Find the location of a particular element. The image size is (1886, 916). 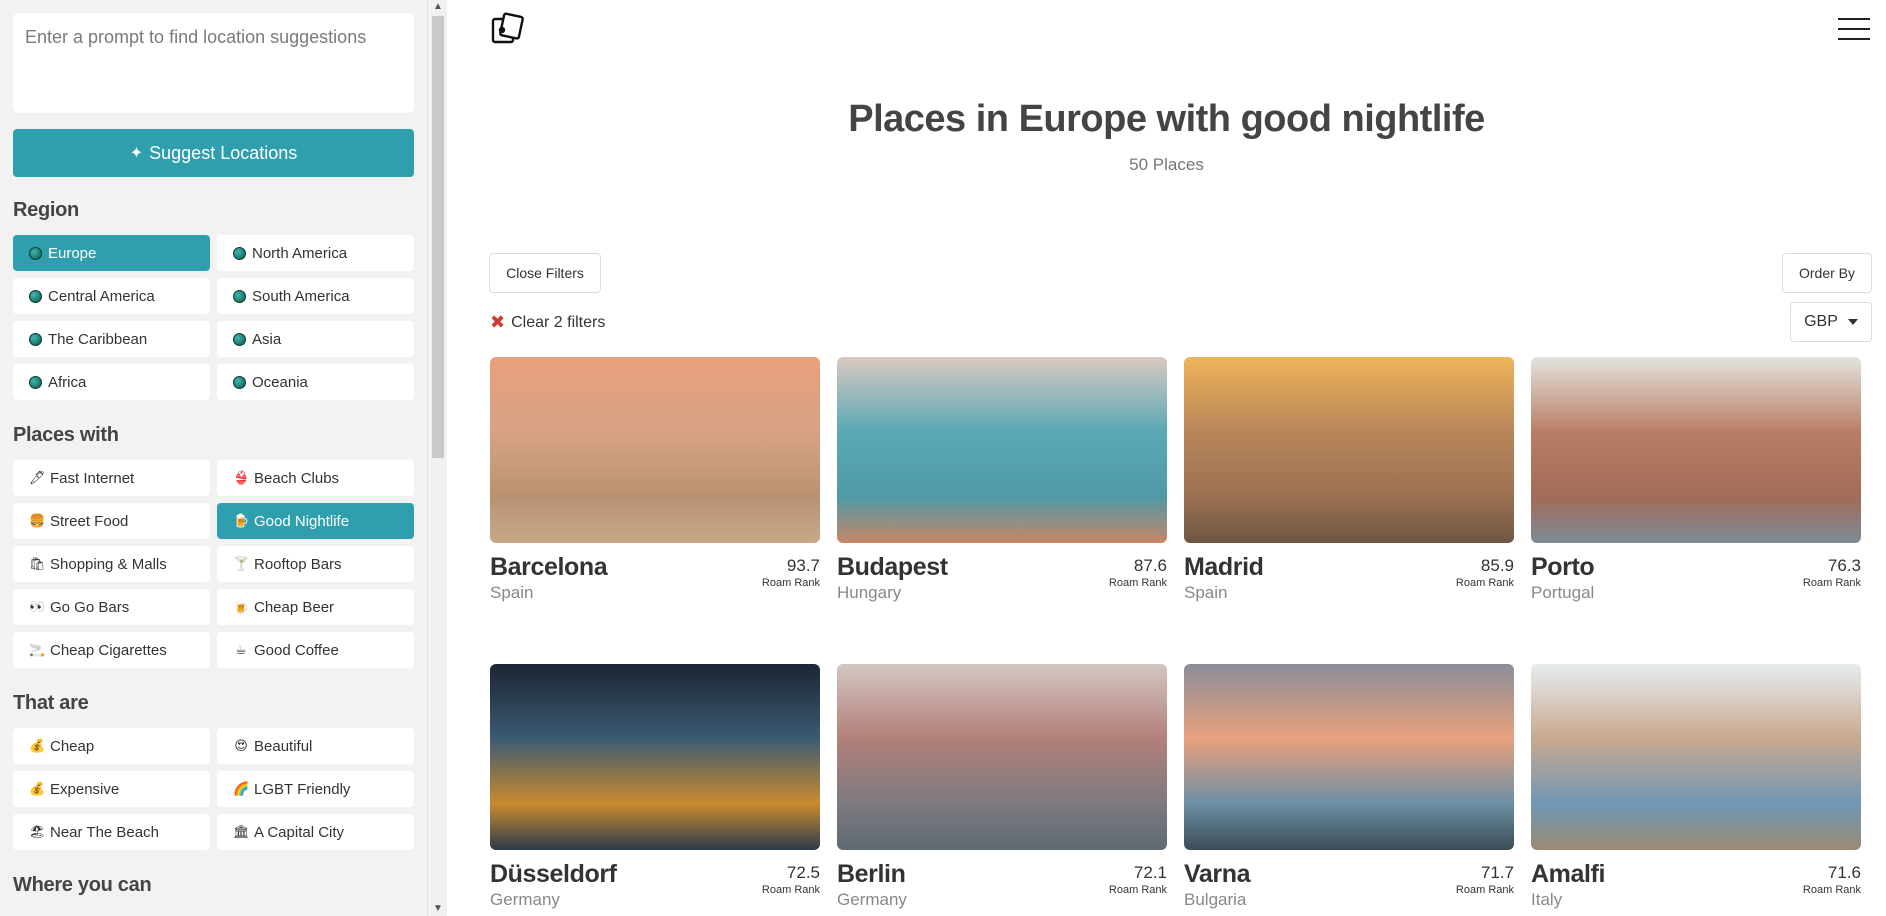

place-country: Spain is located at coordinates (1206, 592).